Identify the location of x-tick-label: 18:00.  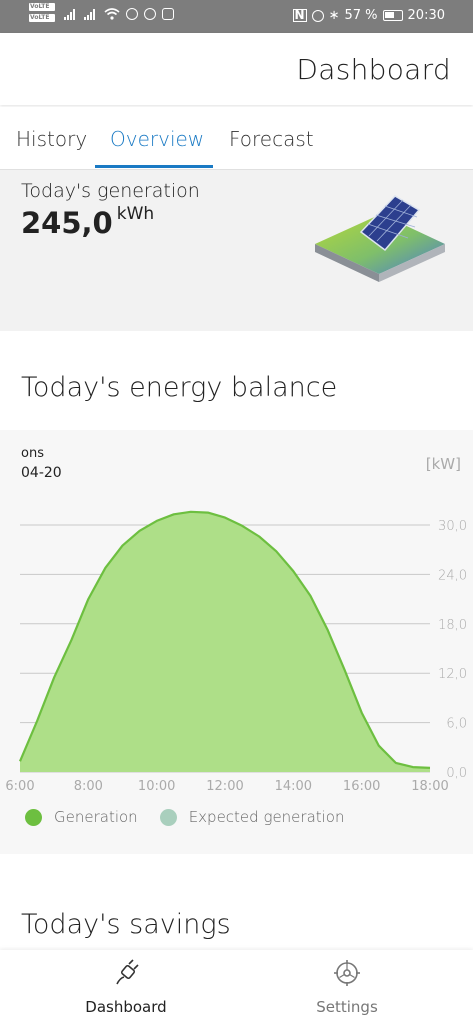
(429, 786).